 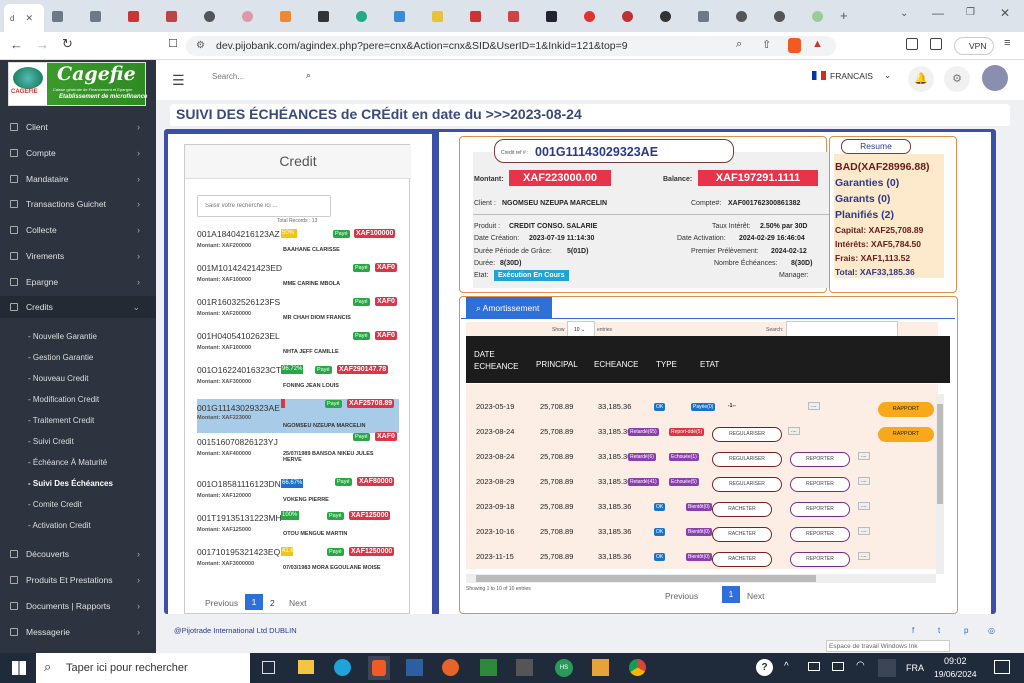 I want to click on vpn-button: VPN, so click(x=974, y=46).